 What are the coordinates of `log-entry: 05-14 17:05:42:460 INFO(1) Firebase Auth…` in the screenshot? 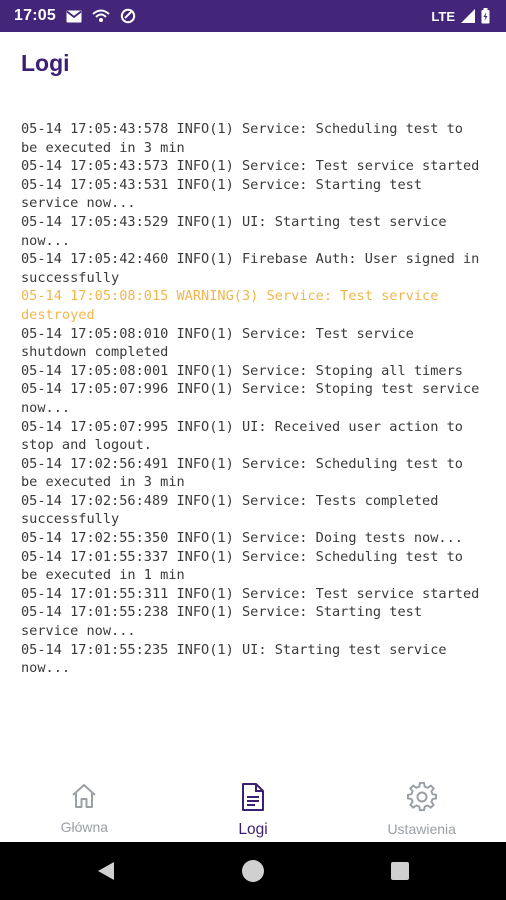 It's located at (250, 268).